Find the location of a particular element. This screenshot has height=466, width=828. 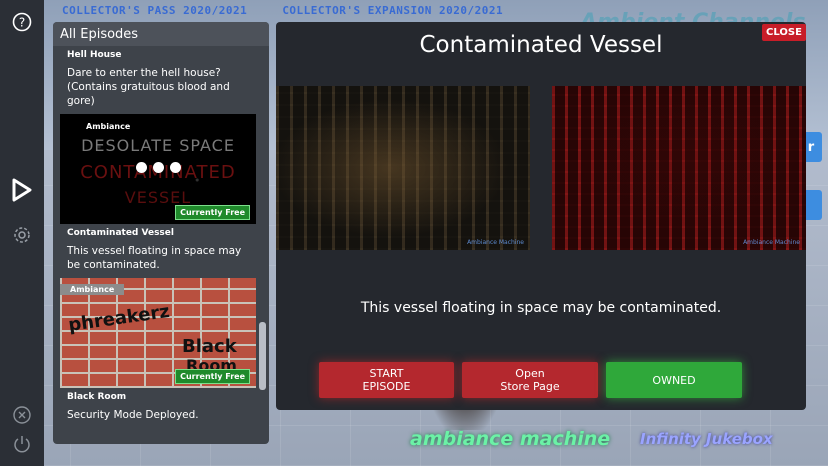

gear-icon is located at coordinates (22, 235).